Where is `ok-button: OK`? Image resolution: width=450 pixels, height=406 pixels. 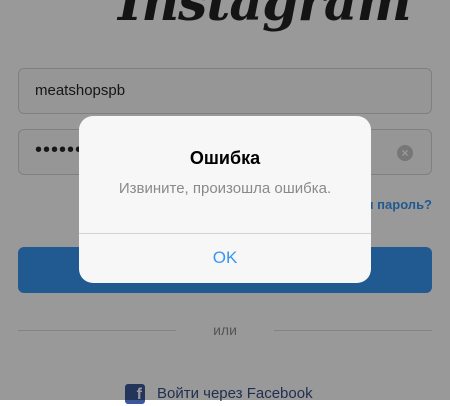 ok-button: OK is located at coordinates (225, 258).